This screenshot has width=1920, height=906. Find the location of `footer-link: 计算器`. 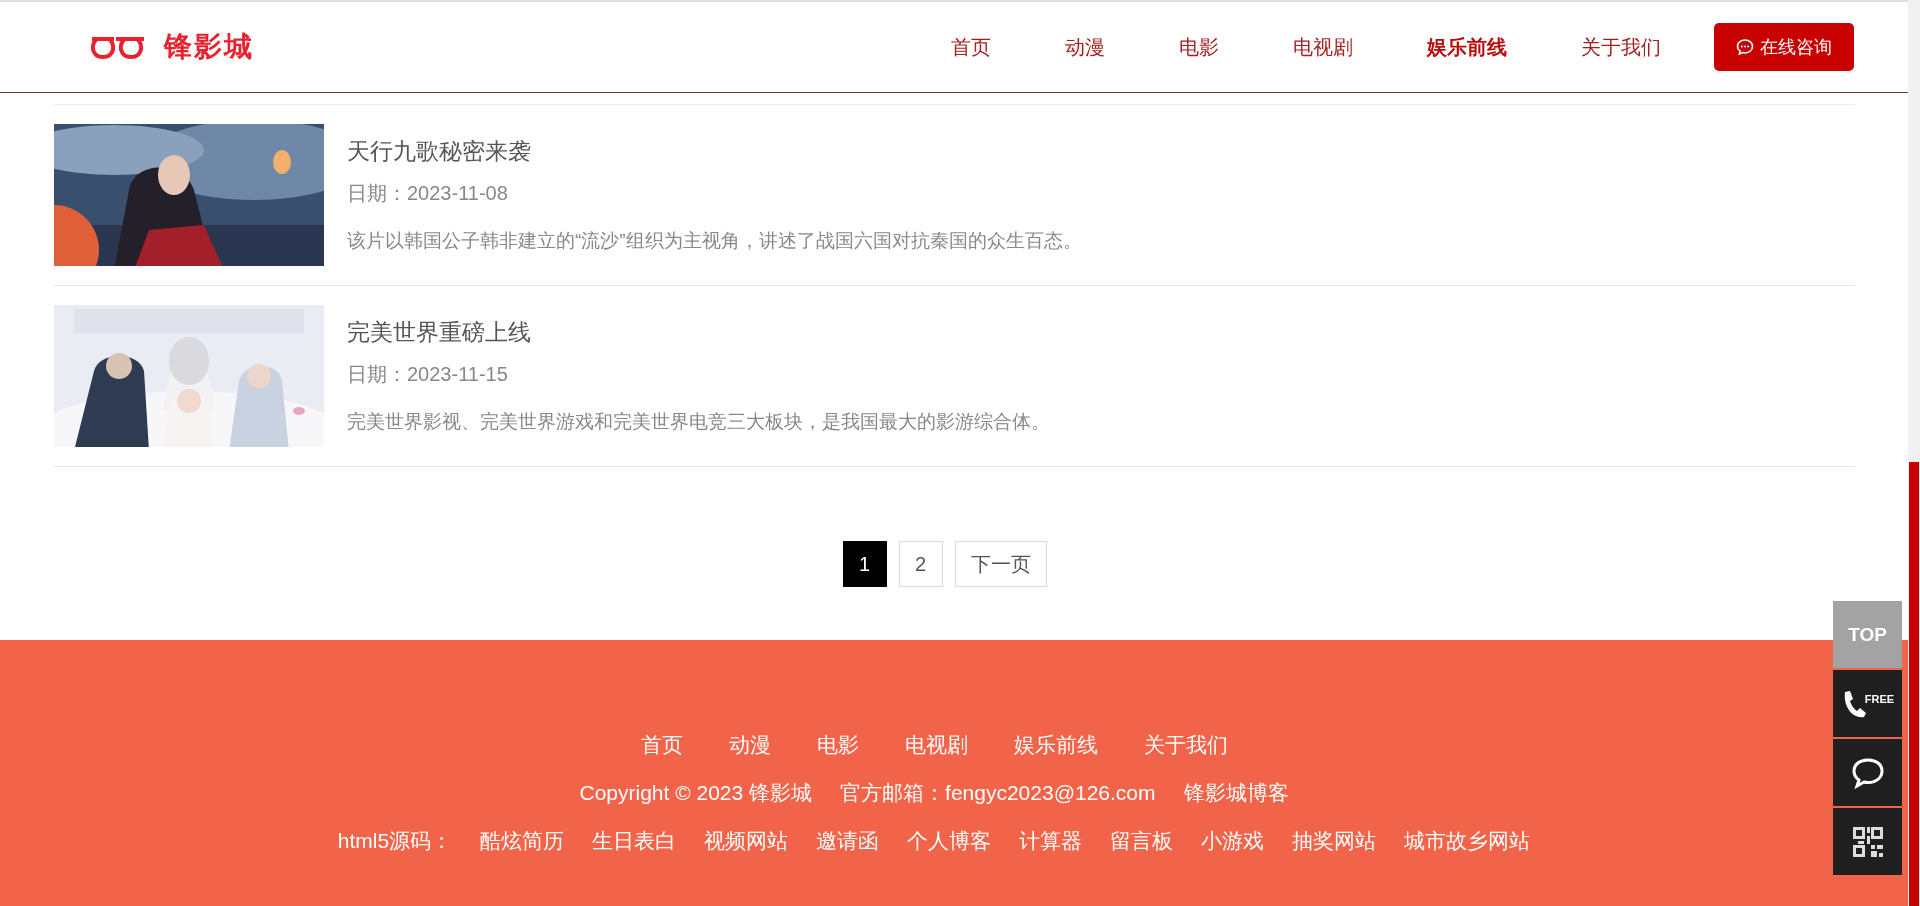

footer-link: 计算器 is located at coordinates (1051, 841).